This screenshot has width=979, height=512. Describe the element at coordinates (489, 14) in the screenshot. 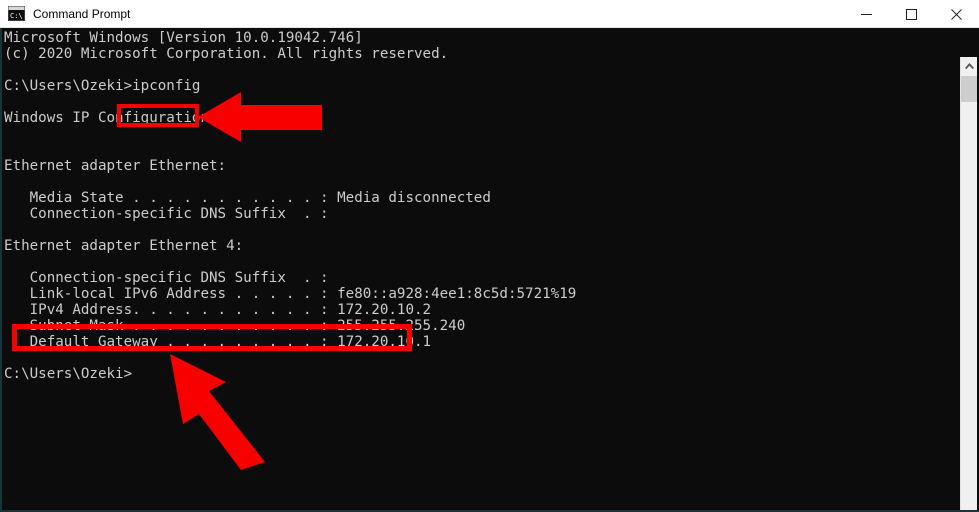

I see `title-bar: C:\ Command Prompt` at that location.